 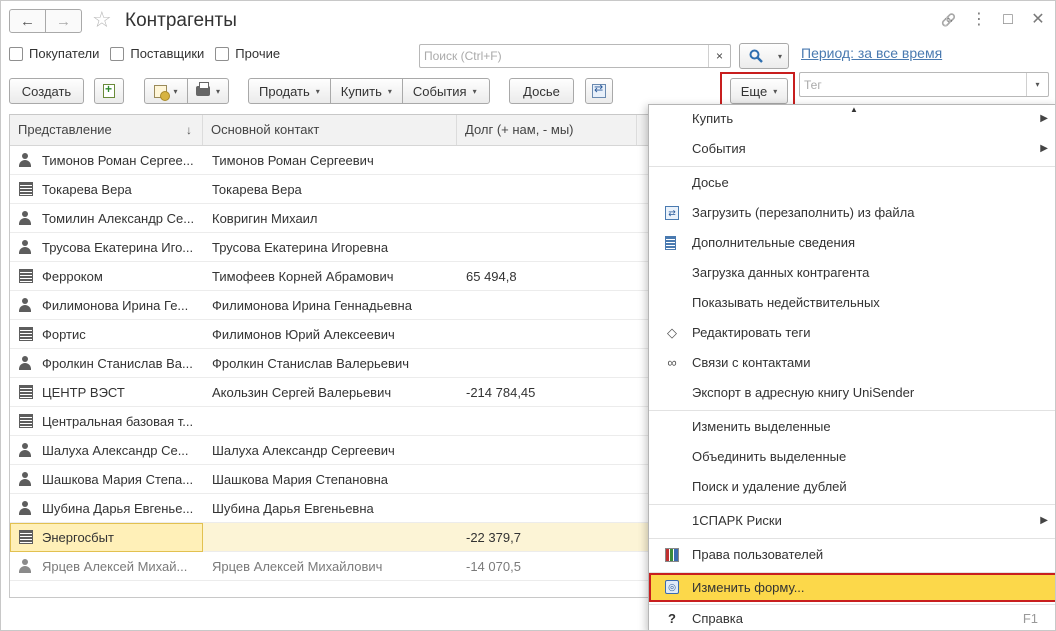 What do you see at coordinates (599, 91) in the screenshot?
I see `transfer-button` at bounding box center [599, 91].